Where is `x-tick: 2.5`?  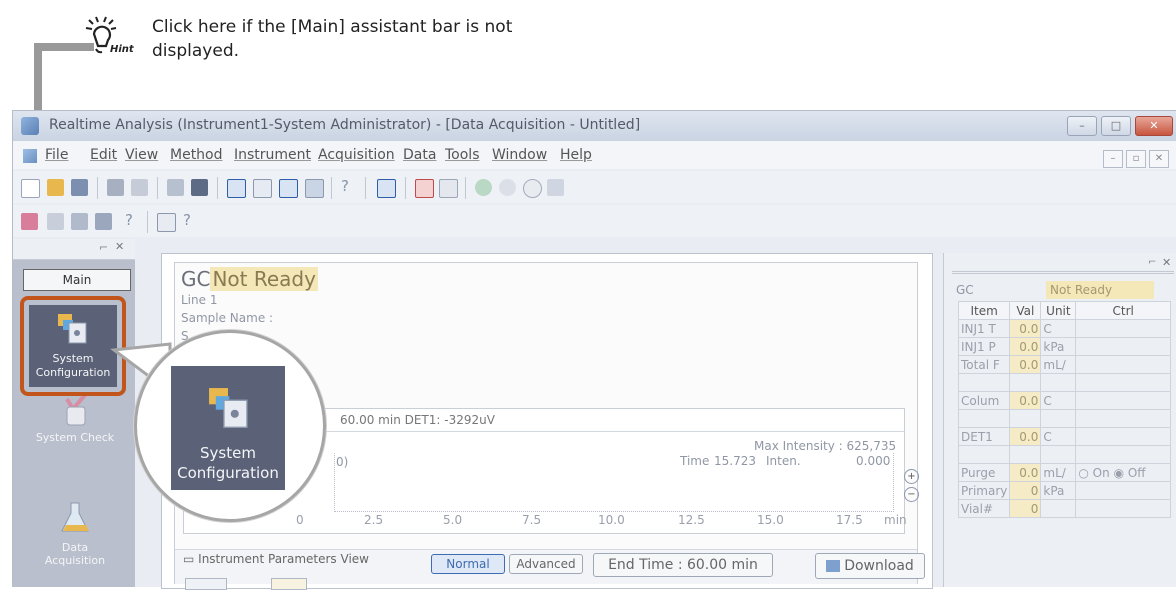
x-tick: 2.5 is located at coordinates (374, 520).